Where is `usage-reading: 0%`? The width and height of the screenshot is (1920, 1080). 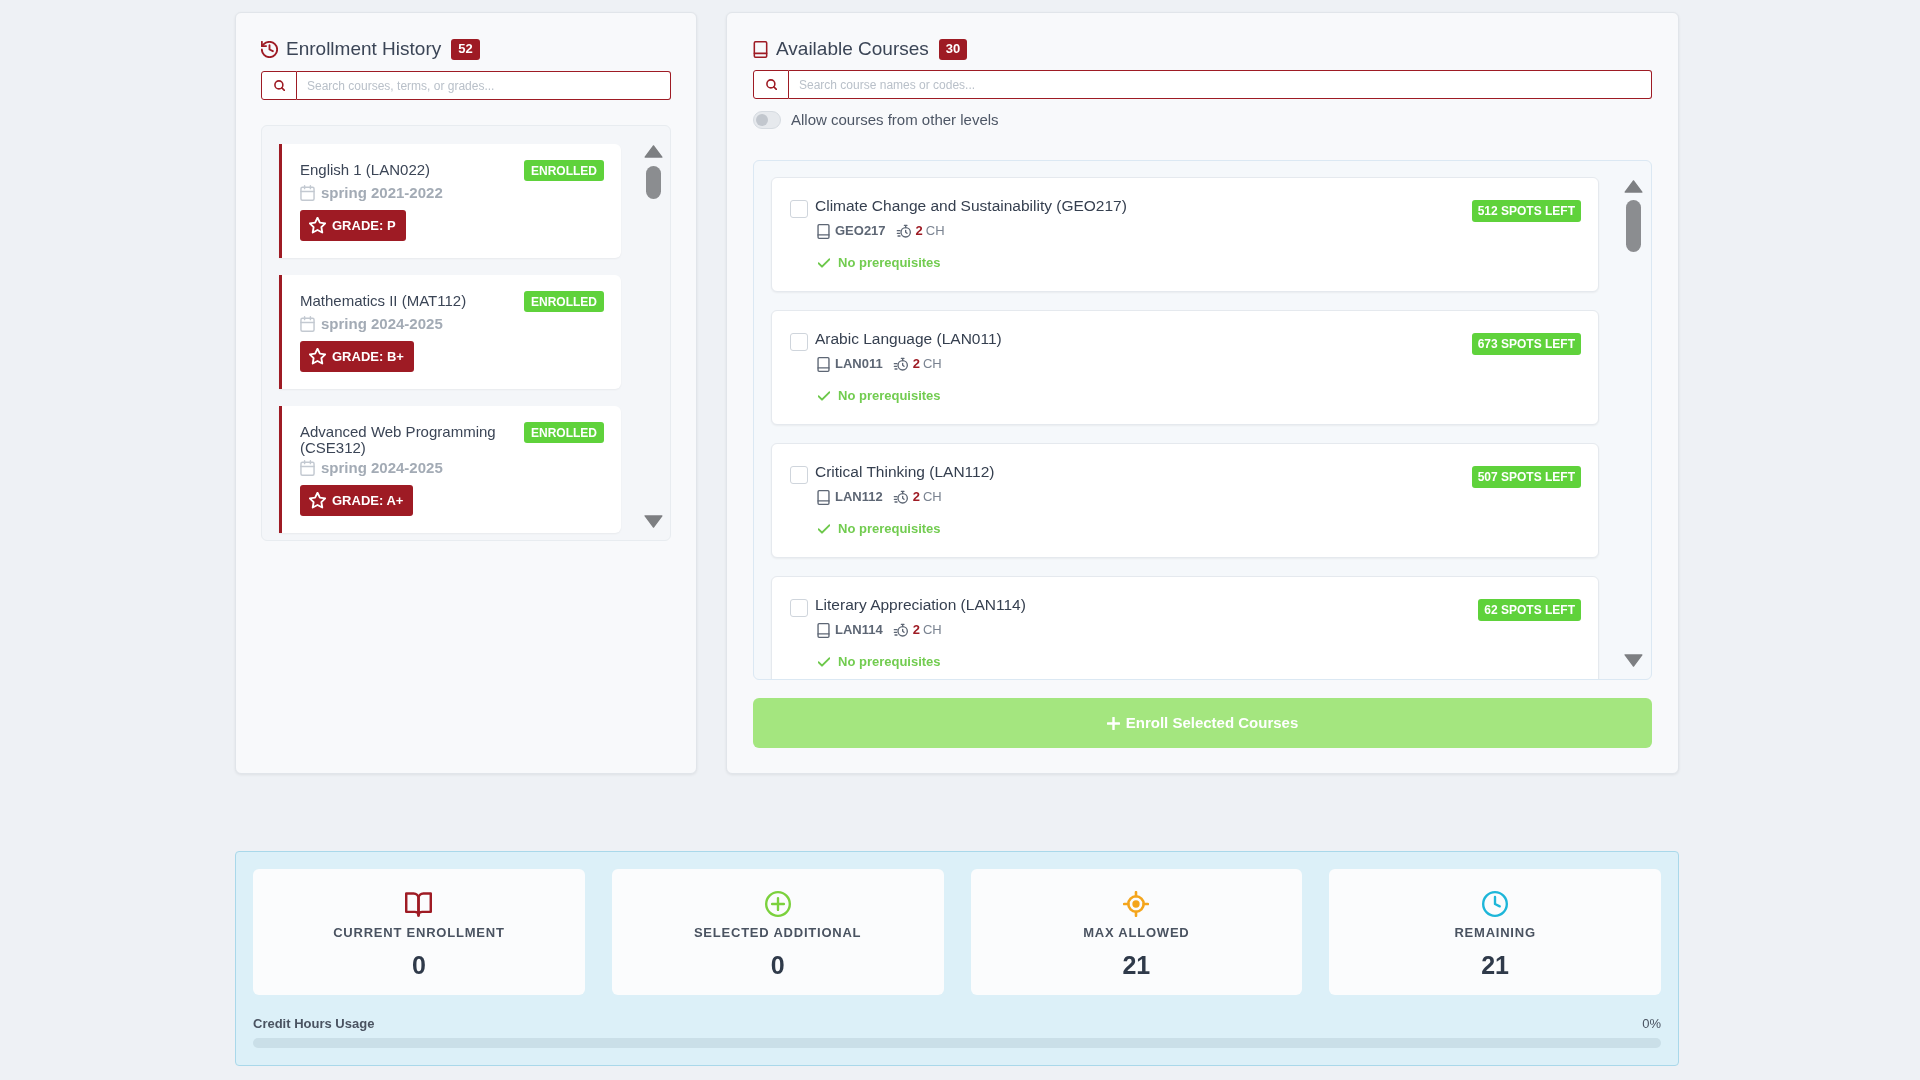 usage-reading: 0% is located at coordinates (1651, 1024).